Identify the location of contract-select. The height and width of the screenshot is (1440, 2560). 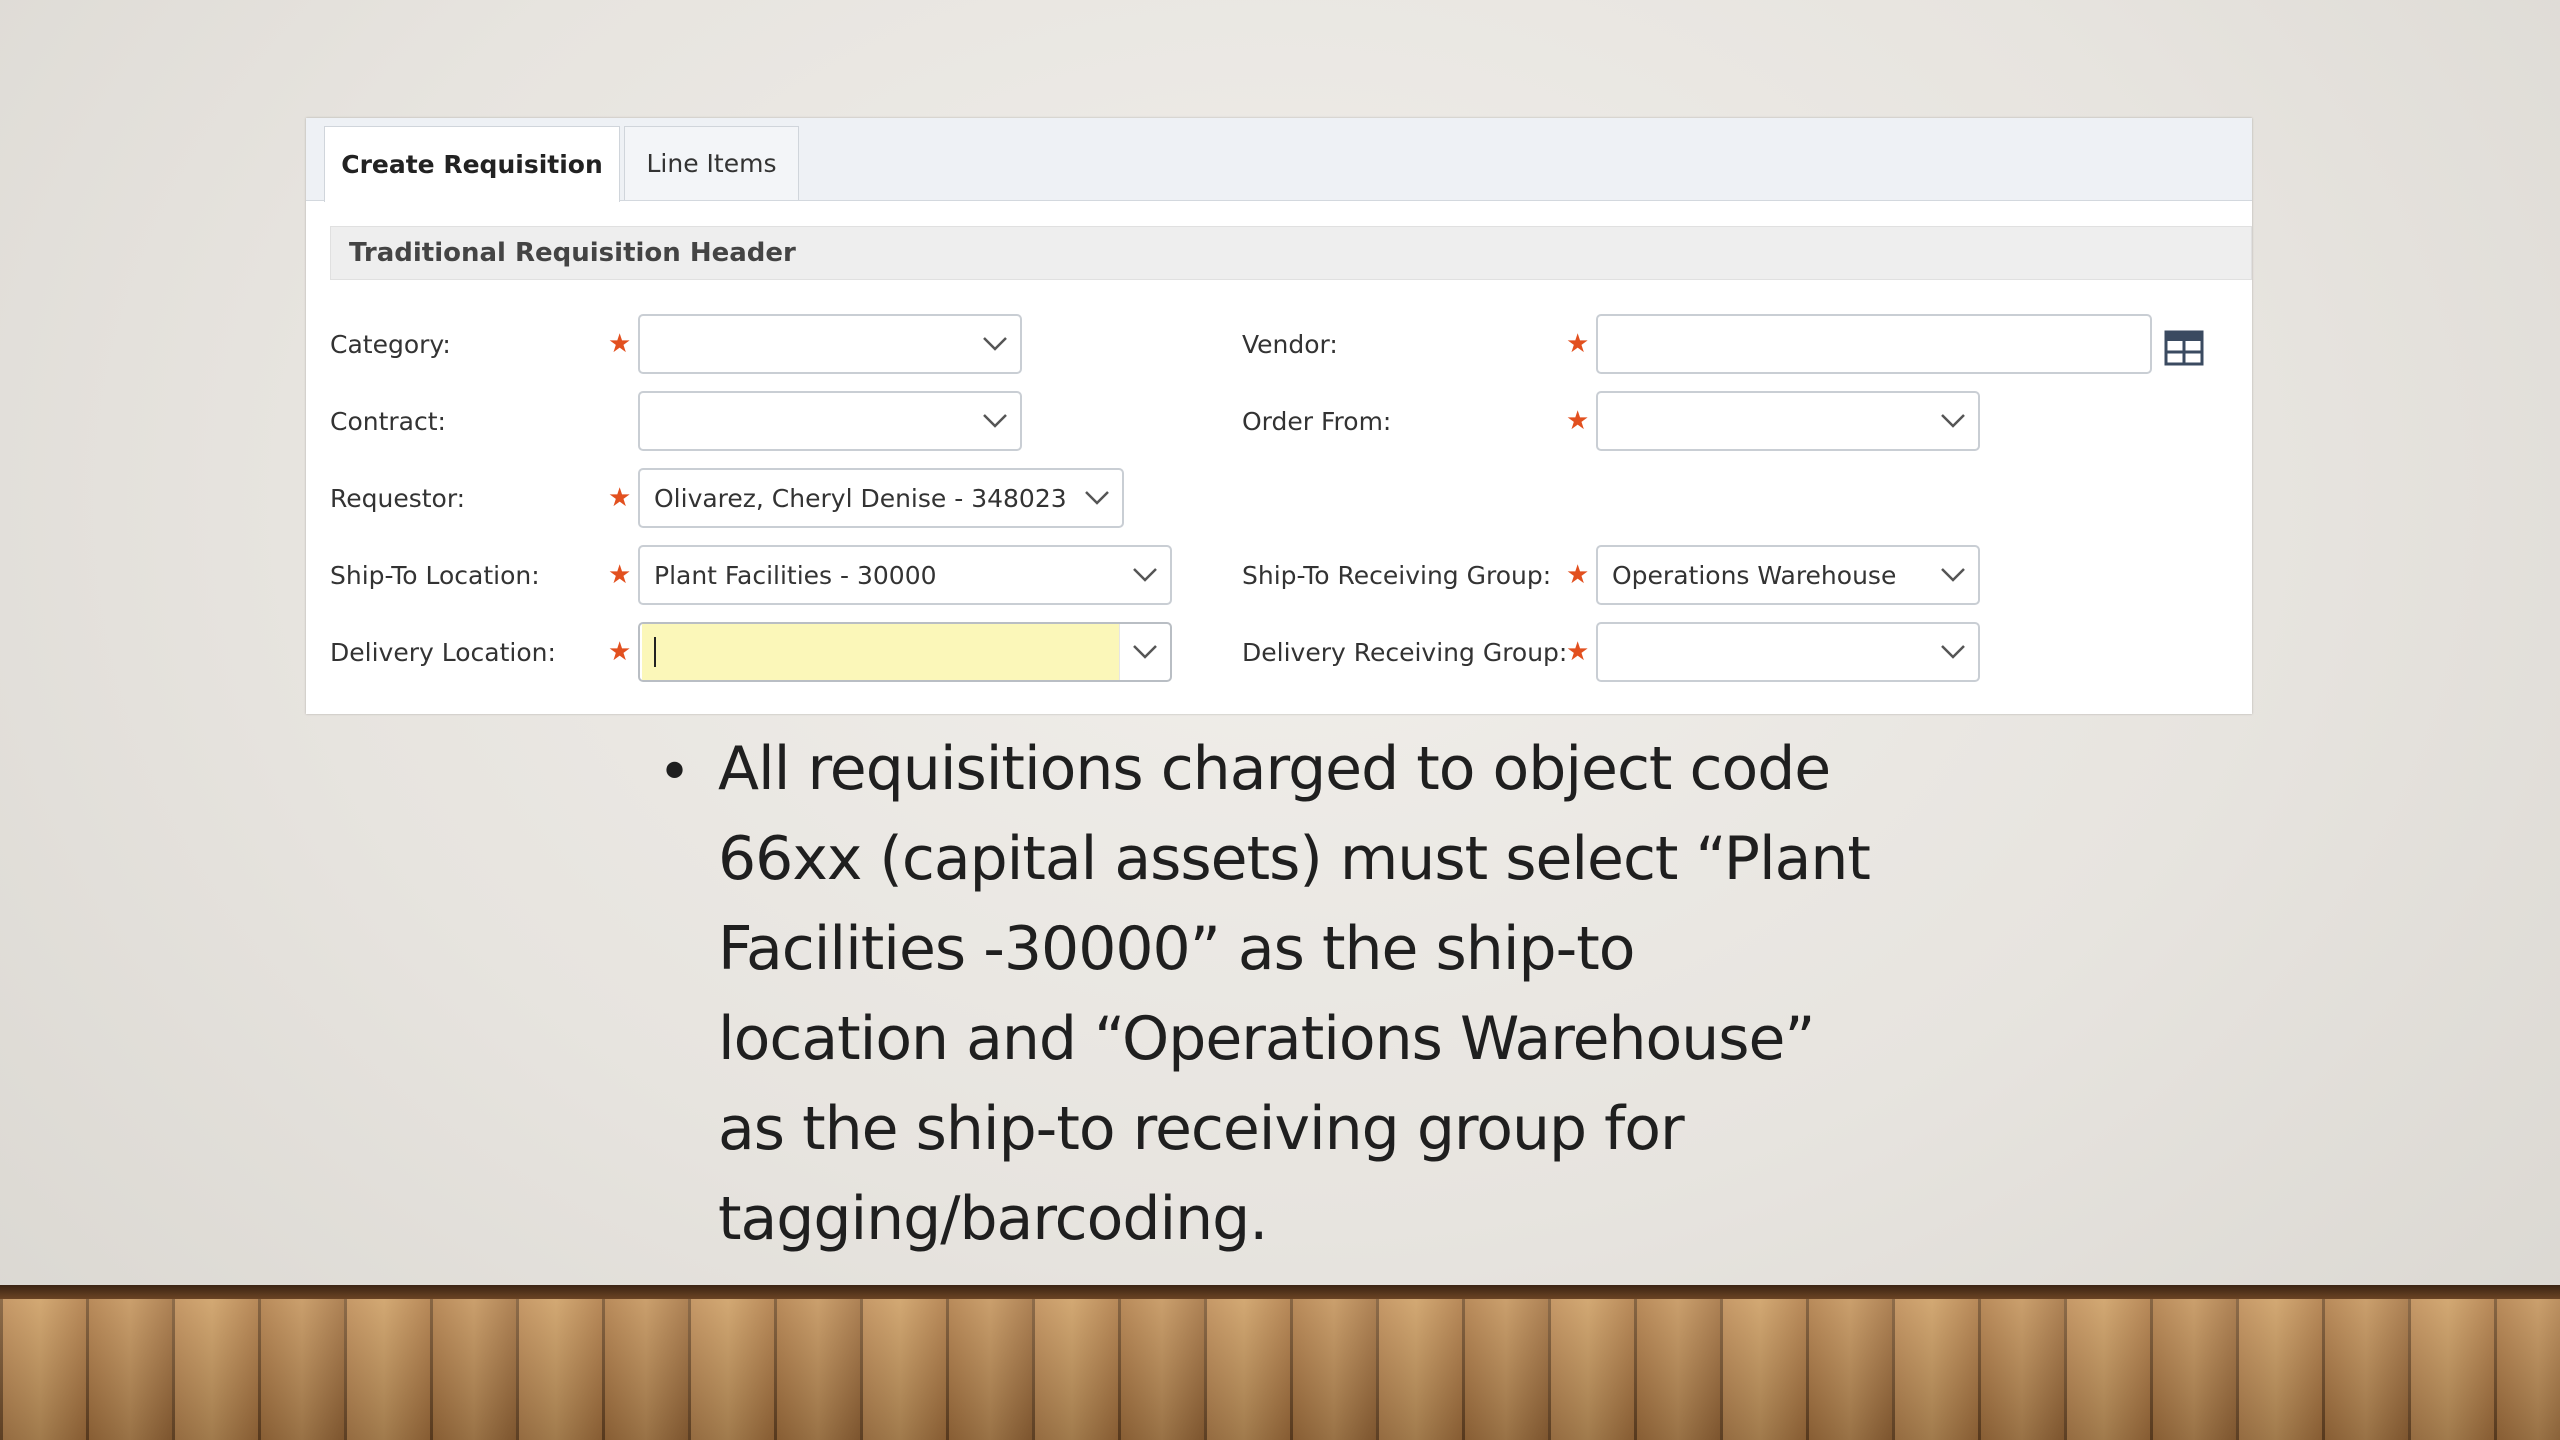
(830, 421).